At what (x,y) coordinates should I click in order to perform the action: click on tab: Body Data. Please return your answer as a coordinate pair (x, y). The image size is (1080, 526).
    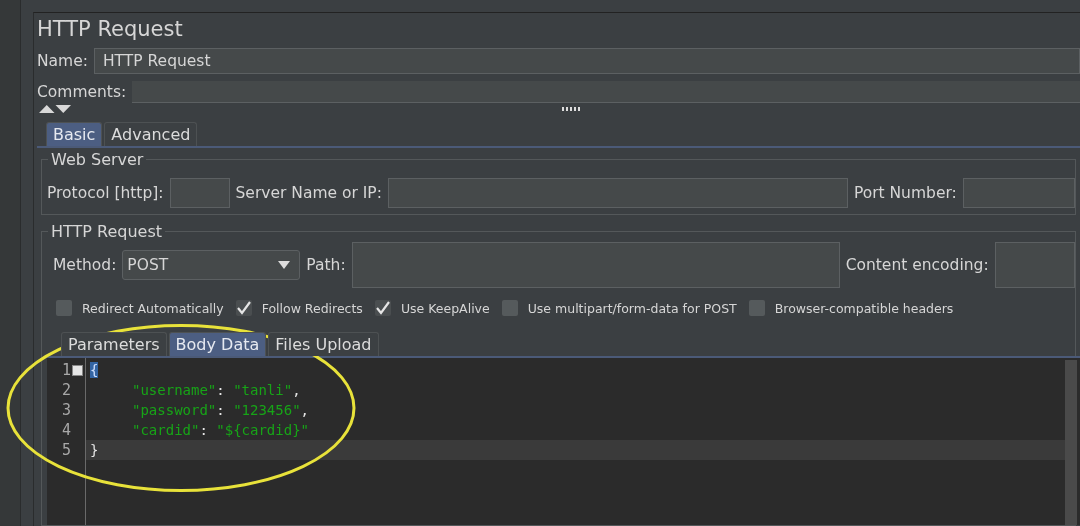
    Looking at the image, I should click on (217, 344).